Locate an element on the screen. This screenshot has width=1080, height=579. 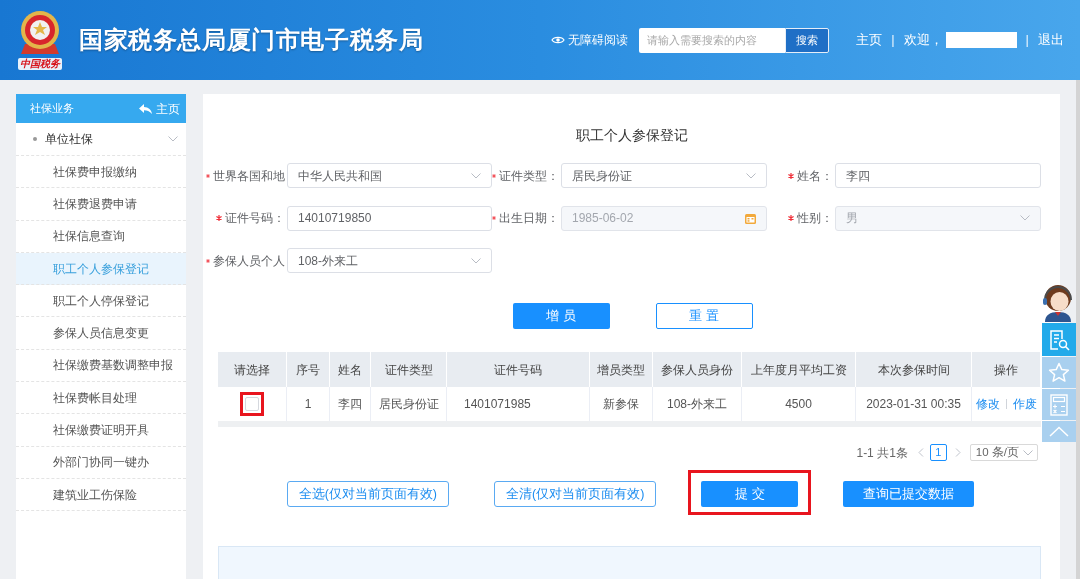
document-search-icon is located at coordinates (1059, 339).